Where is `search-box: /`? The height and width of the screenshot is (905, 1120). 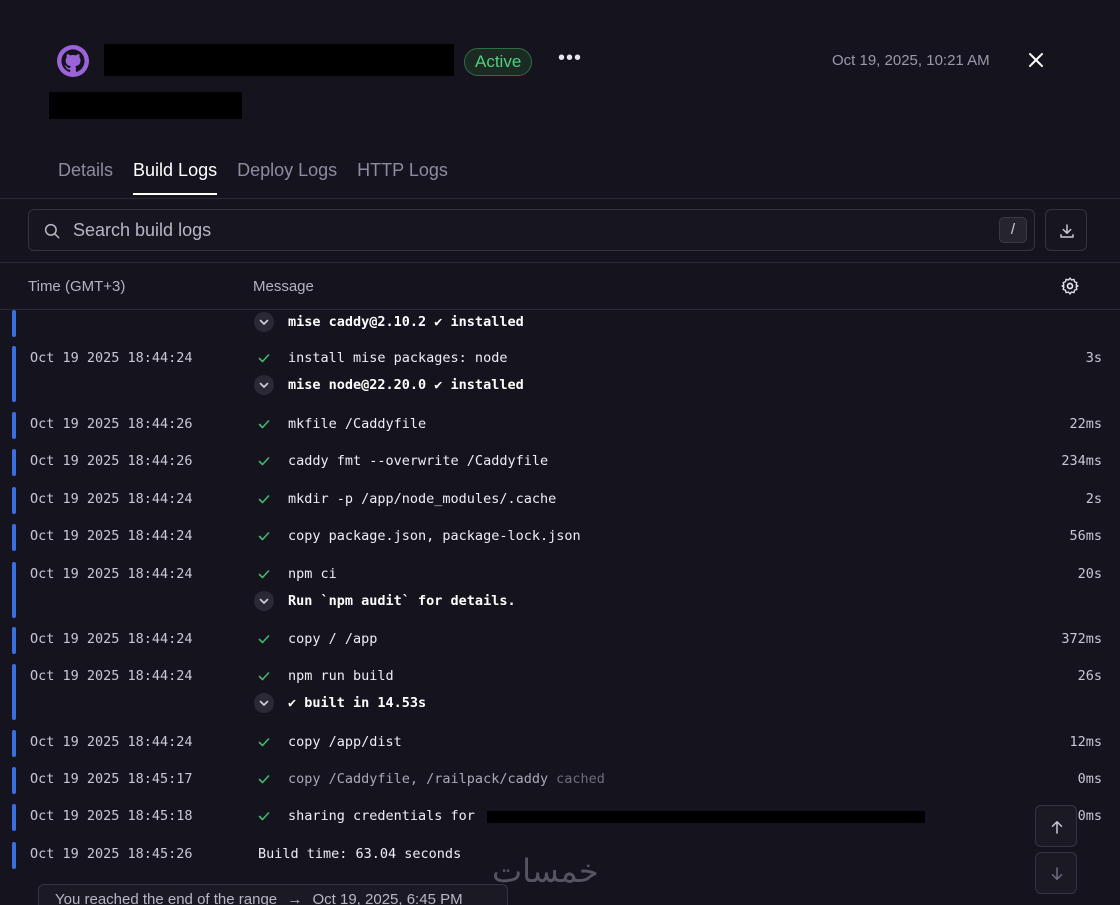 search-box: / is located at coordinates (531, 230).